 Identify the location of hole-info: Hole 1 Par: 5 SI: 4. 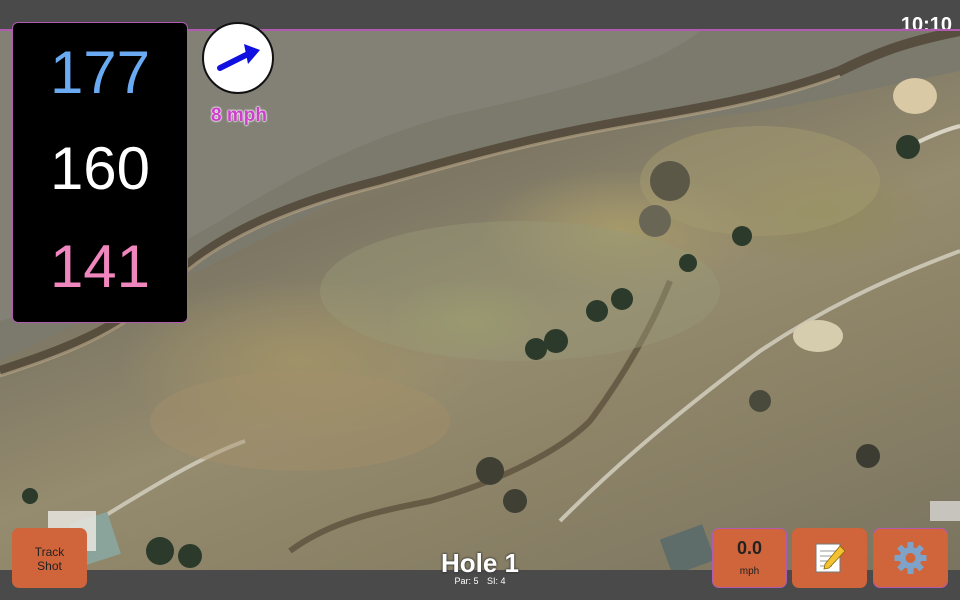
(480, 567).